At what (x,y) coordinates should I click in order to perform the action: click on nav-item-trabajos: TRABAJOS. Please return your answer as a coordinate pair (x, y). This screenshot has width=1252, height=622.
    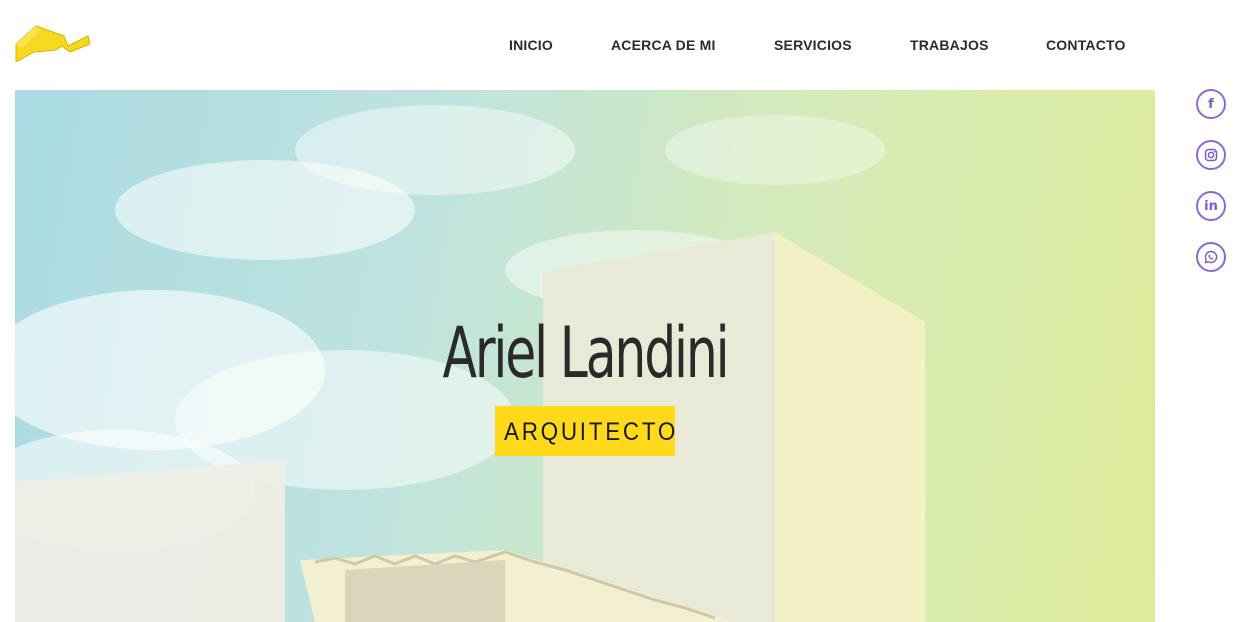
    Looking at the image, I should click on (949, 45).